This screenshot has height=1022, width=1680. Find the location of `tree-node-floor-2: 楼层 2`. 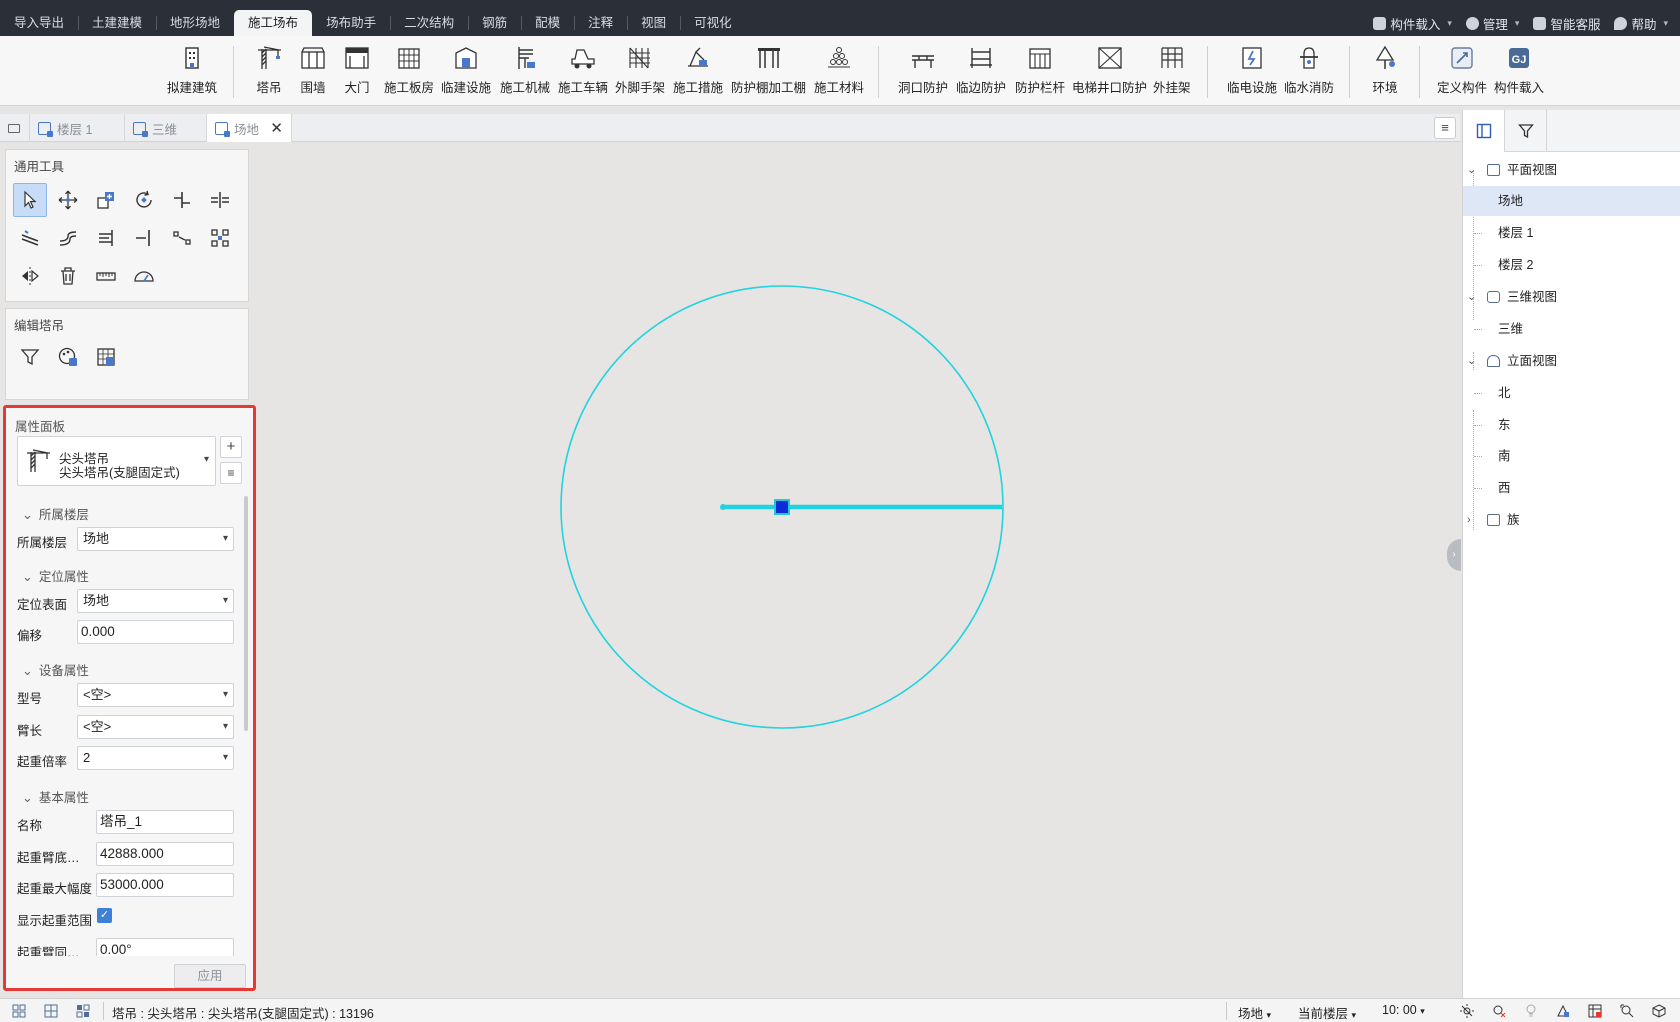

tree-node-floor-2: 楼层 2 is located at coordinates (1571, 265).